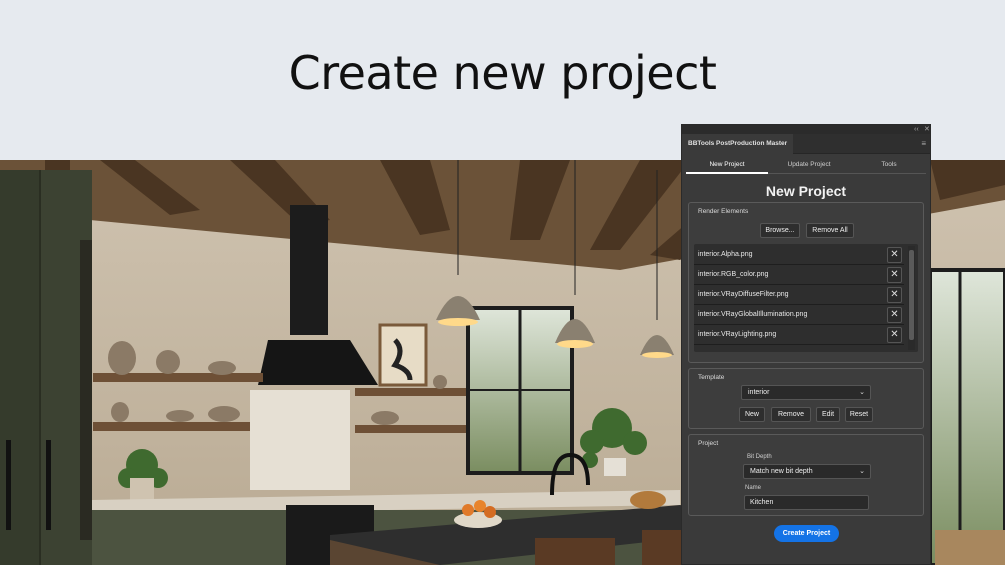 Image resolution: width=1005 pixels, height=565 pixels. What do you see at coordinates (727, 165) in the screenshot?
I see `tab-new-project: New Project` at bounding box center [727, 165].